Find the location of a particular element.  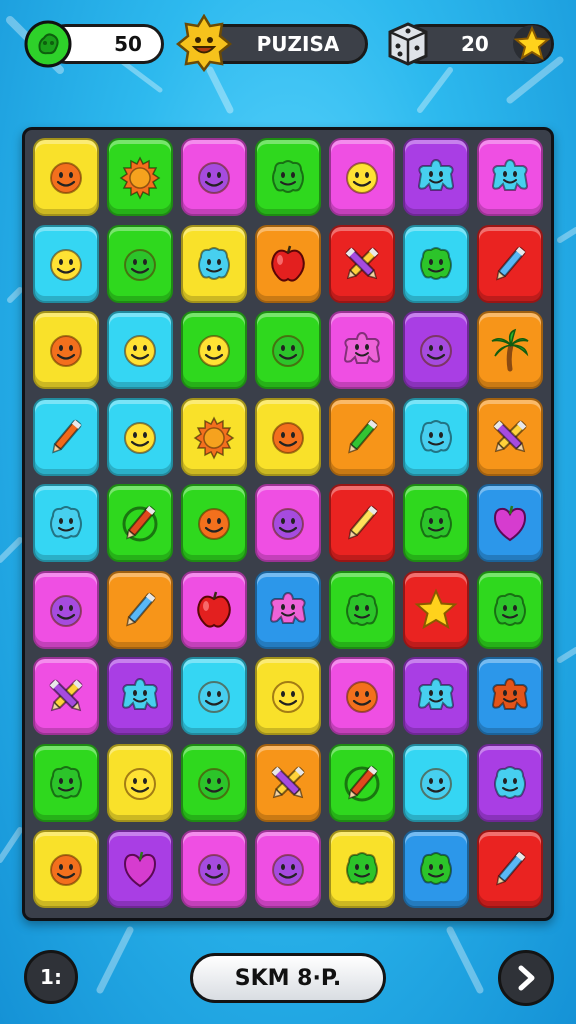

level-button: 1: is located at coordinates (51, 977).